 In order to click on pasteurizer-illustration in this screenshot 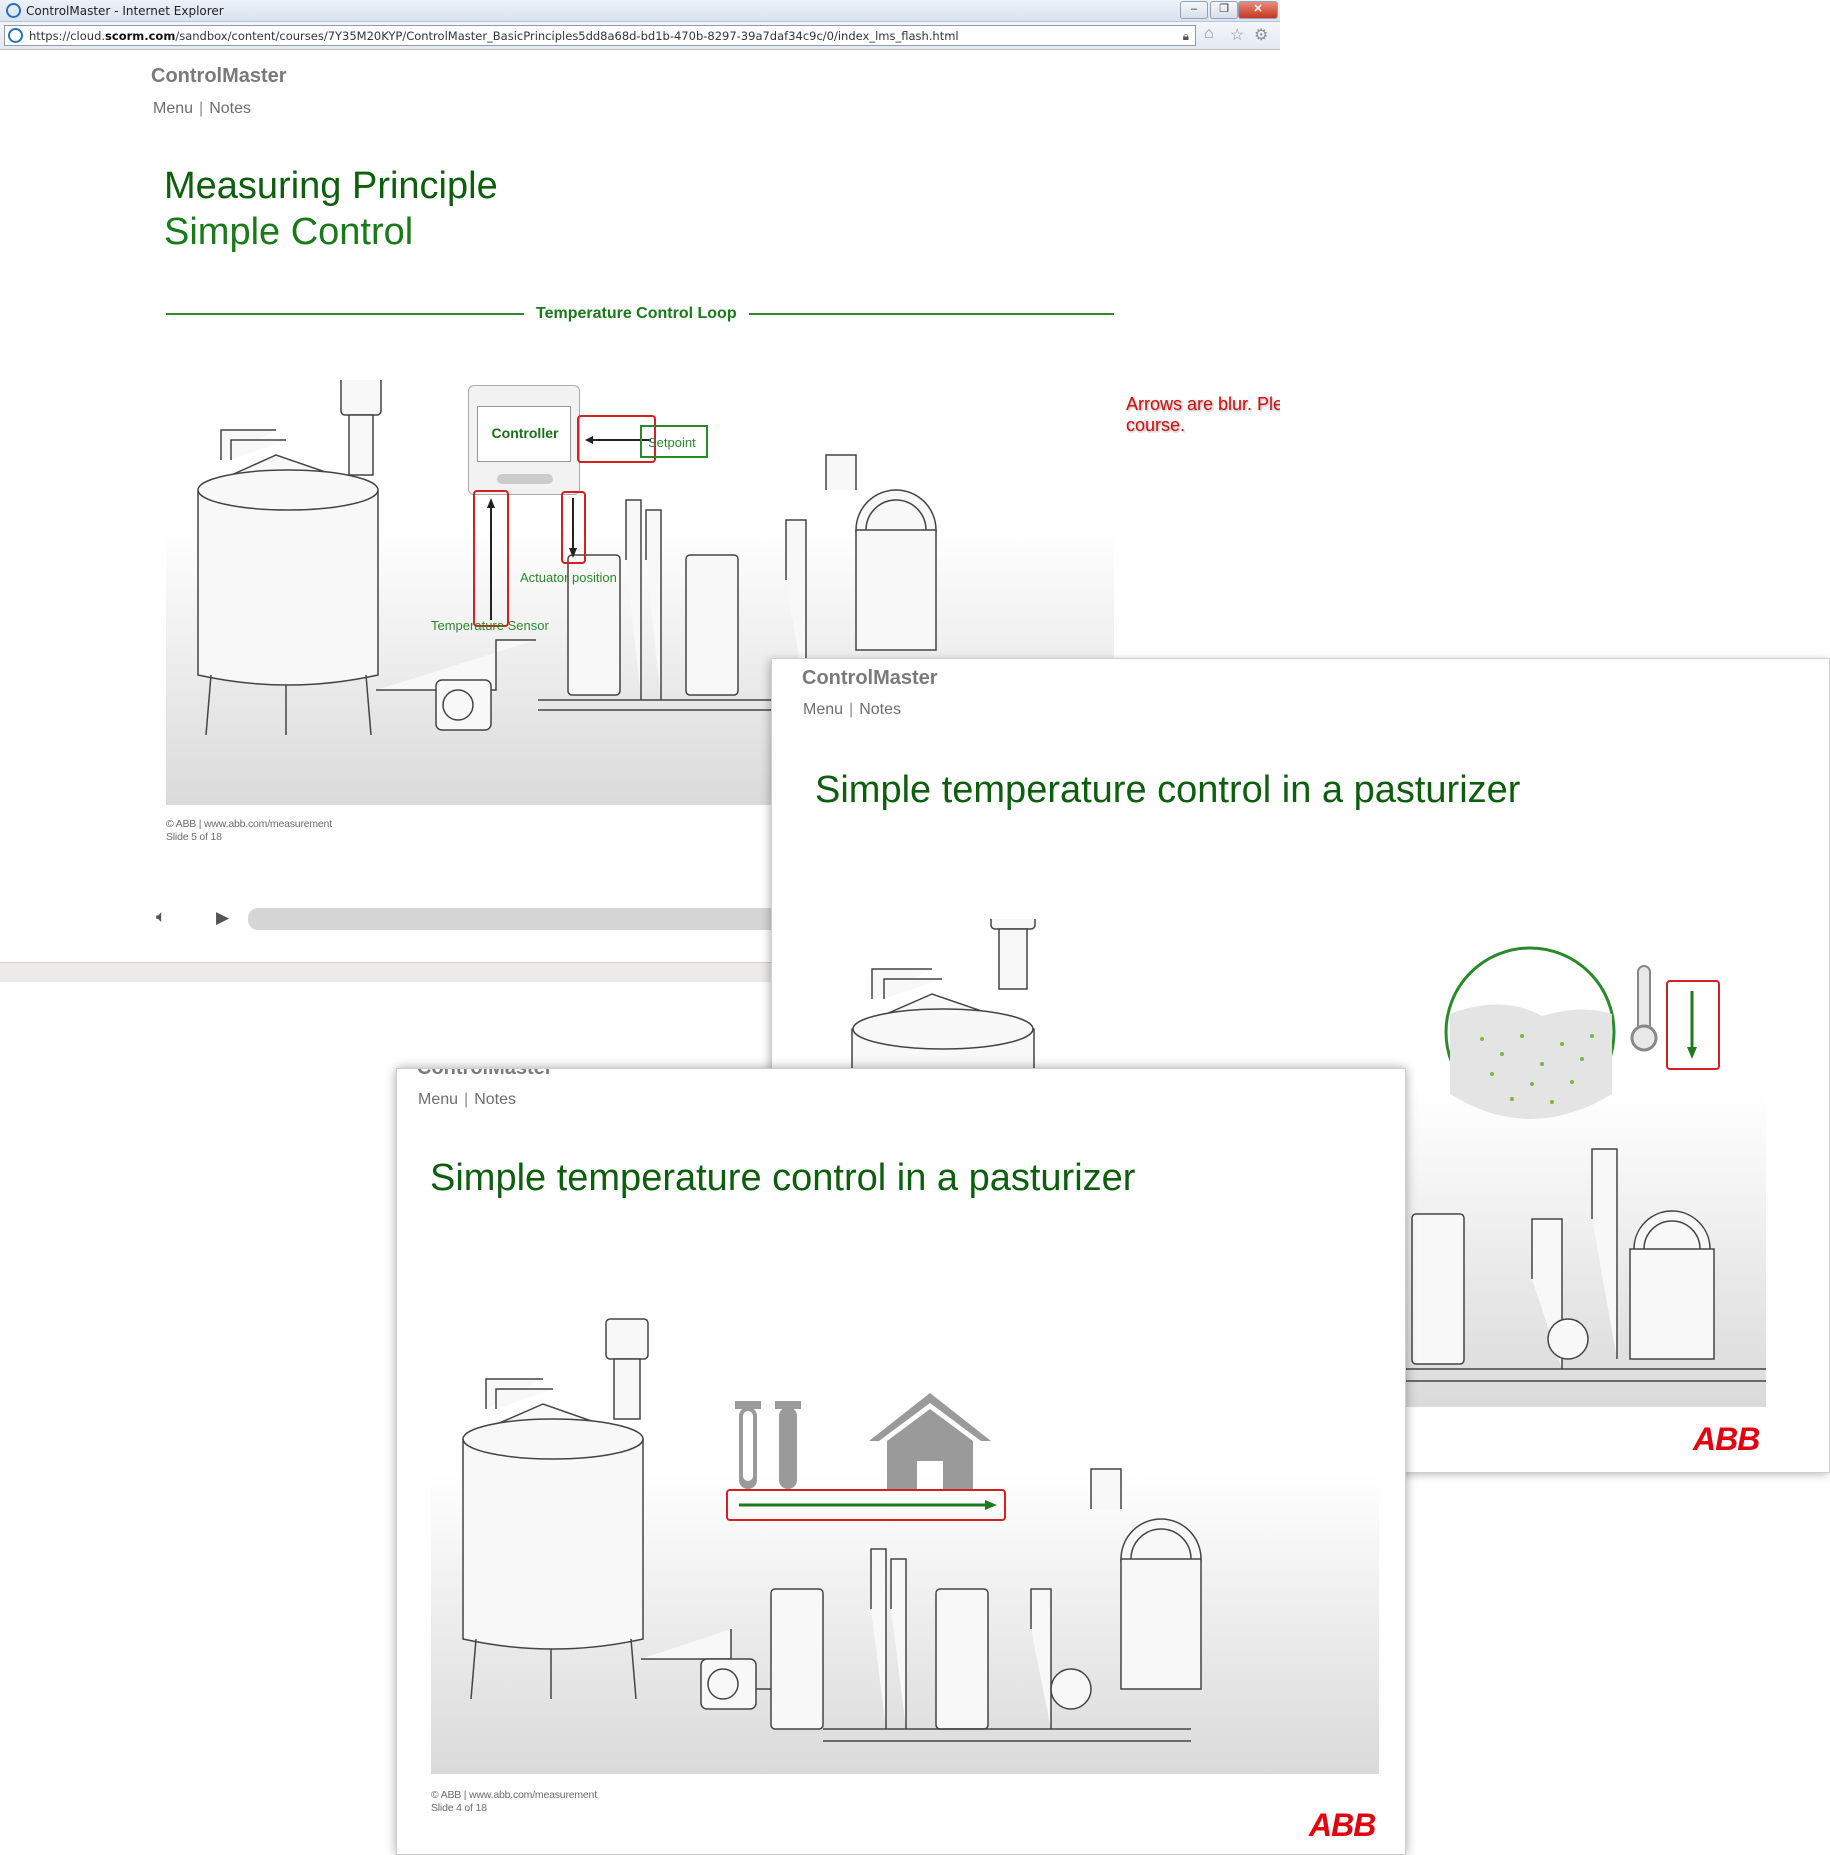, I will do `click(832, 1530)`.